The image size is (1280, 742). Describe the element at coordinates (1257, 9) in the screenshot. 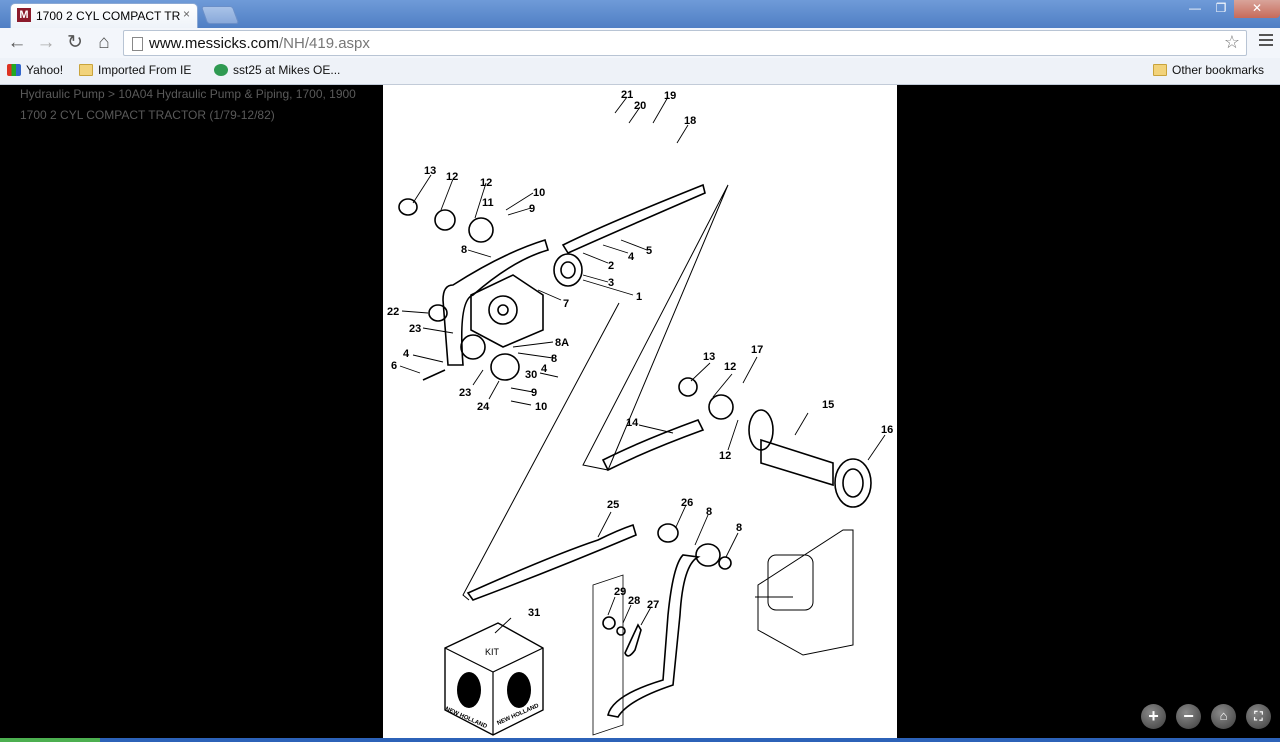

I see `close-window-button: ✕` at that location.